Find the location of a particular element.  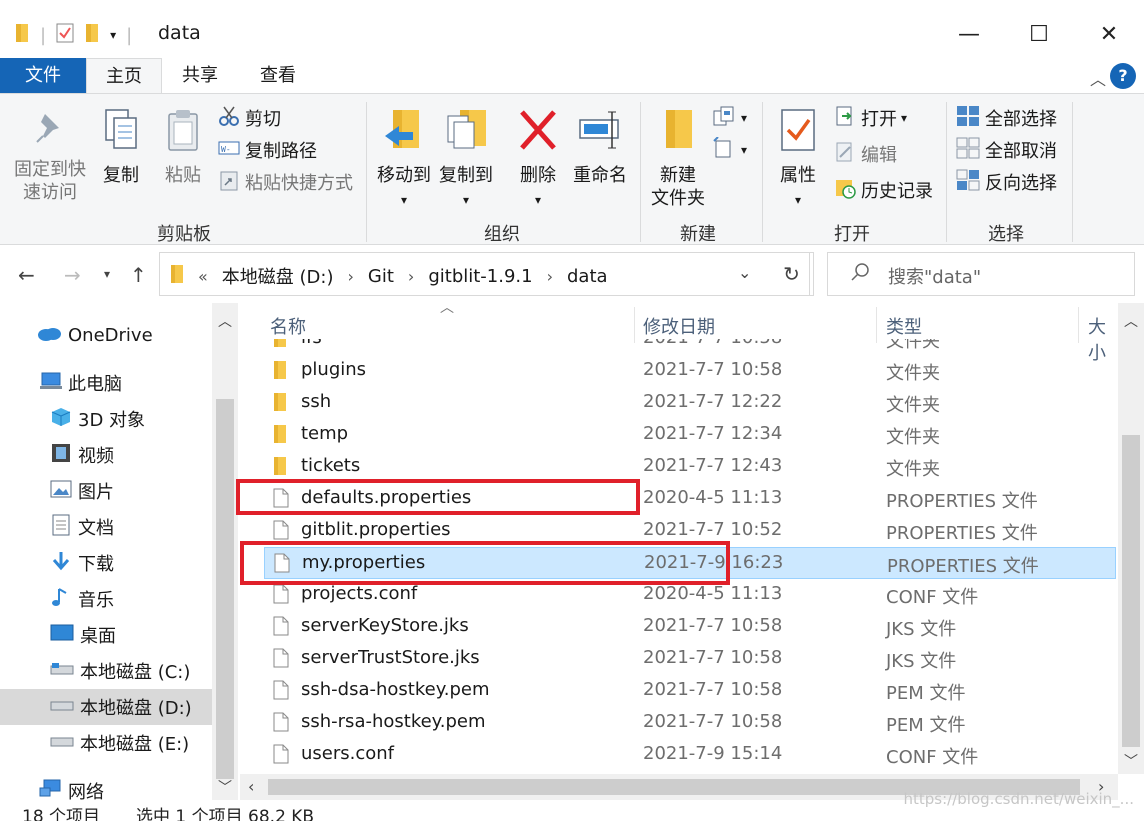

nav-scrollbar: ︿ ﹀ is located at coordinates (225, 551).